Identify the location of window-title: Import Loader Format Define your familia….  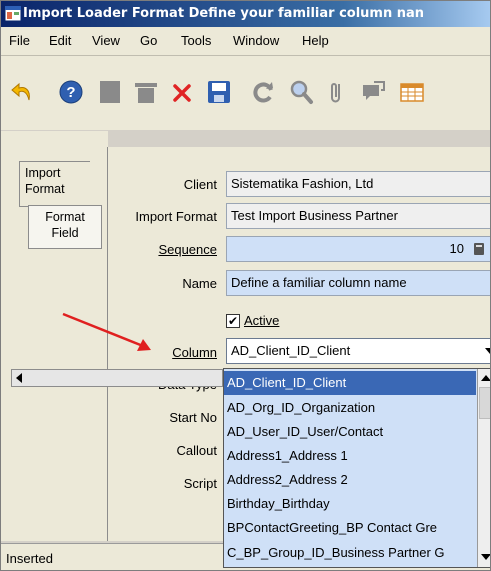
(224, 13).